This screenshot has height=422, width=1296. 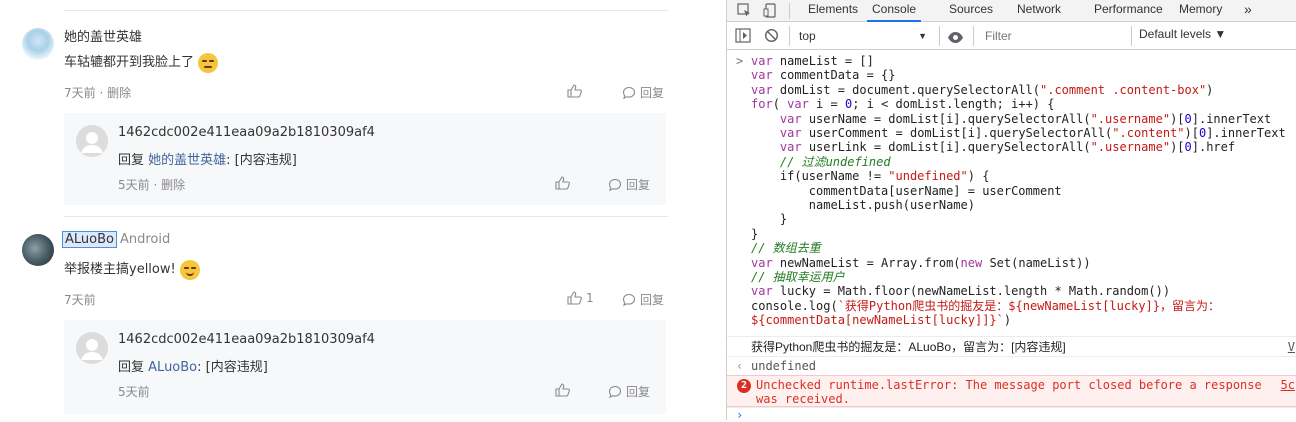 I want to click on tab-network: Network, so click(x=1039, y=11).